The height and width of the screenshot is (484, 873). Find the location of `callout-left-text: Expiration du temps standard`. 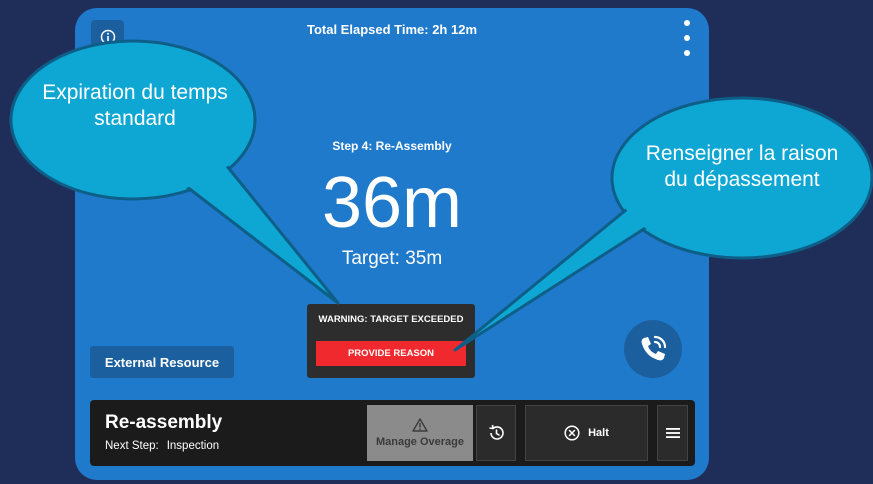

callout-left-text: Expiration du temps standard is located at coordinates (135, 105).